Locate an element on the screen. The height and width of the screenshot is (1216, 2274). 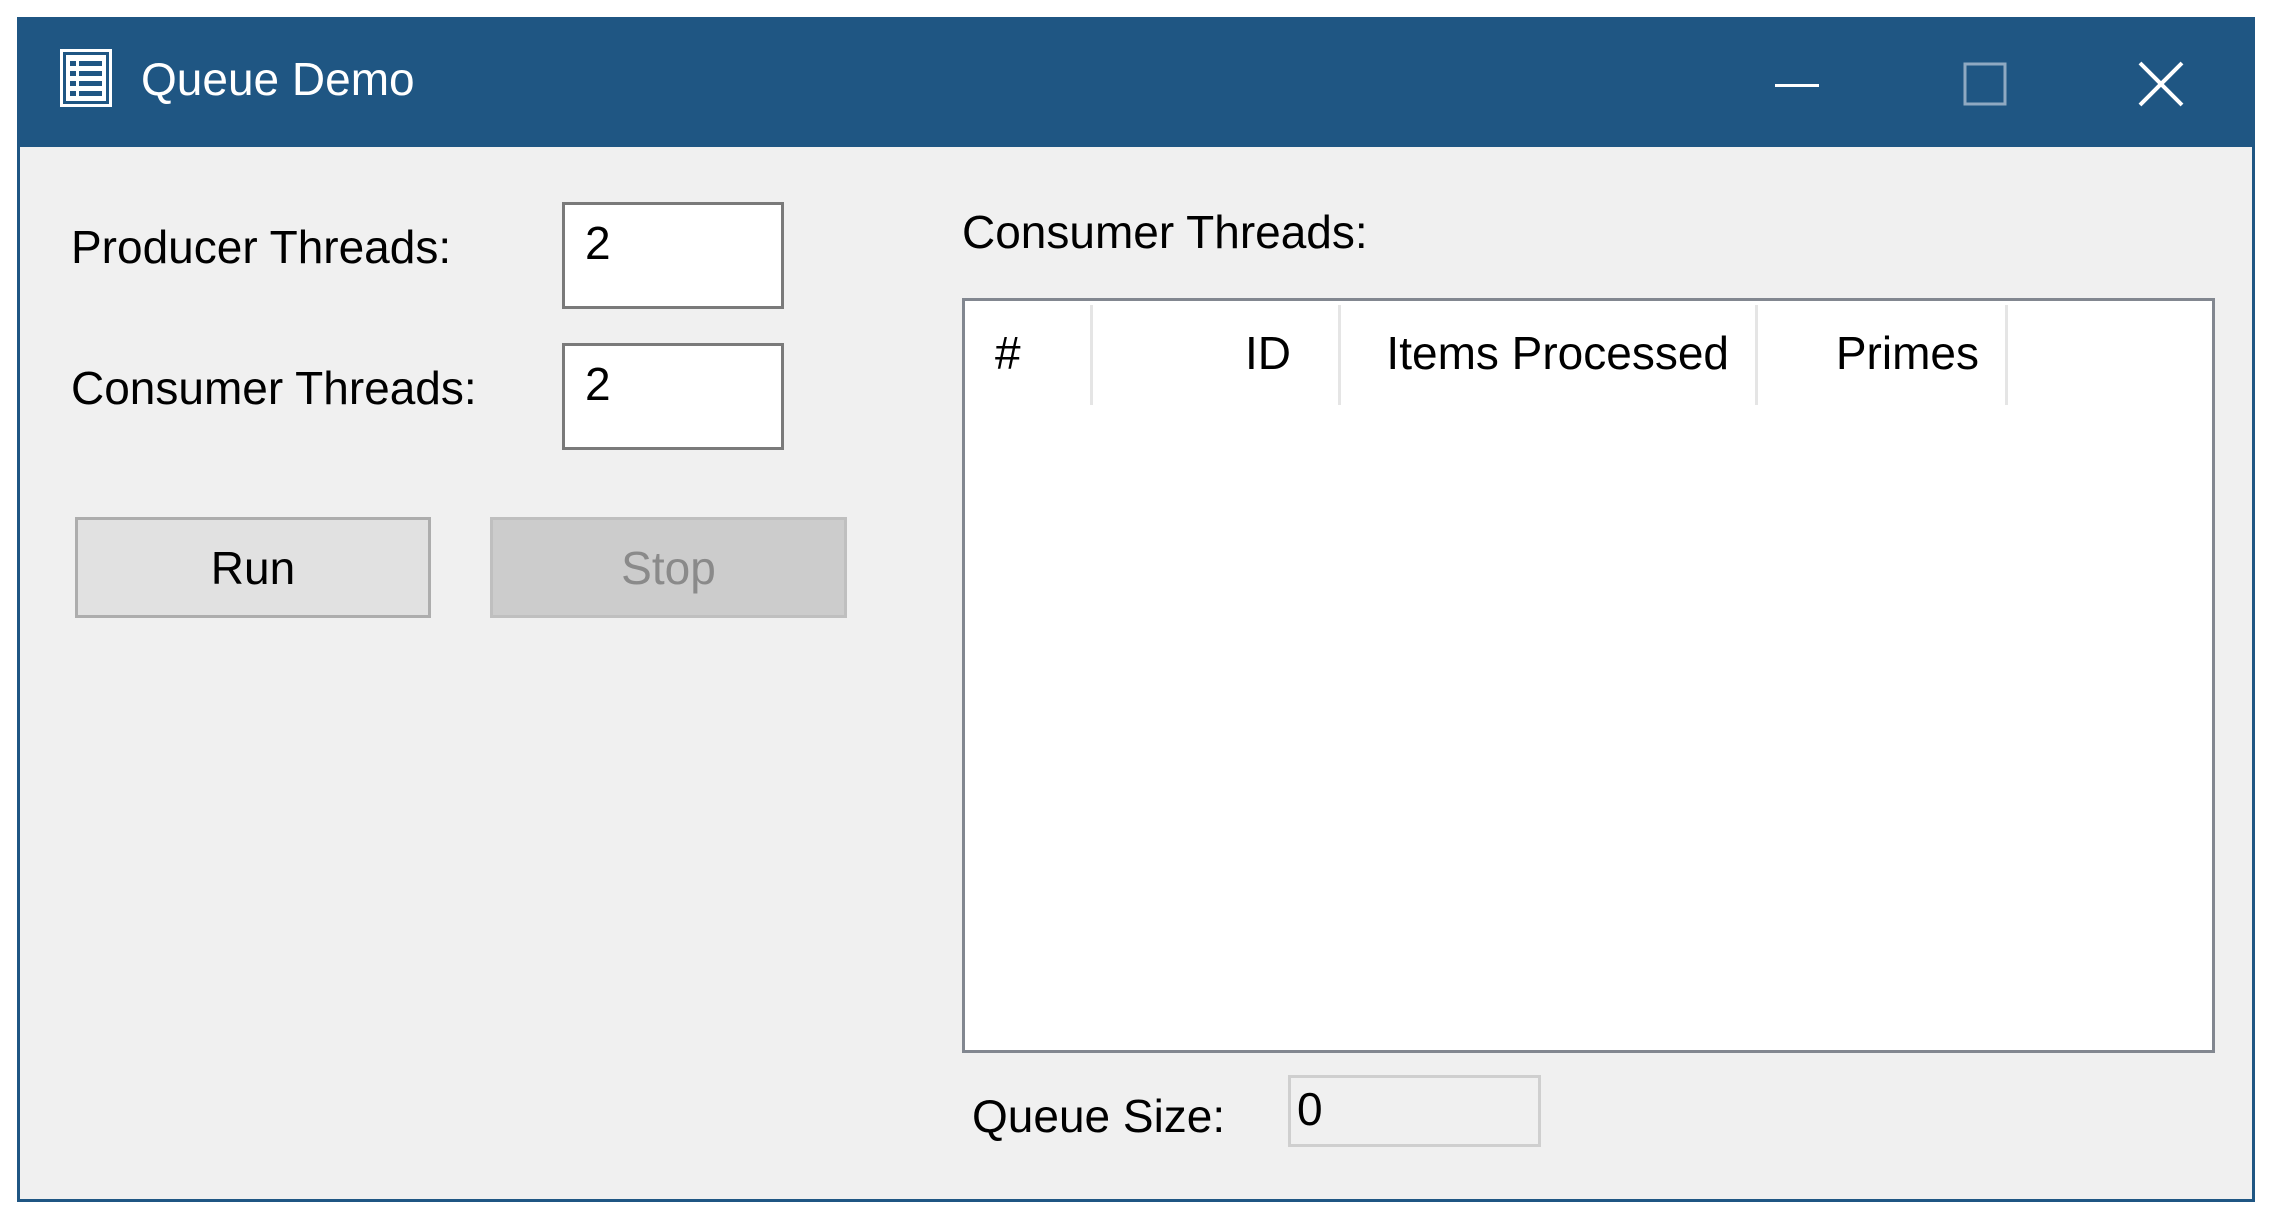
queue-size-label: Queue Size: is located at coordinates (1099, 1116).